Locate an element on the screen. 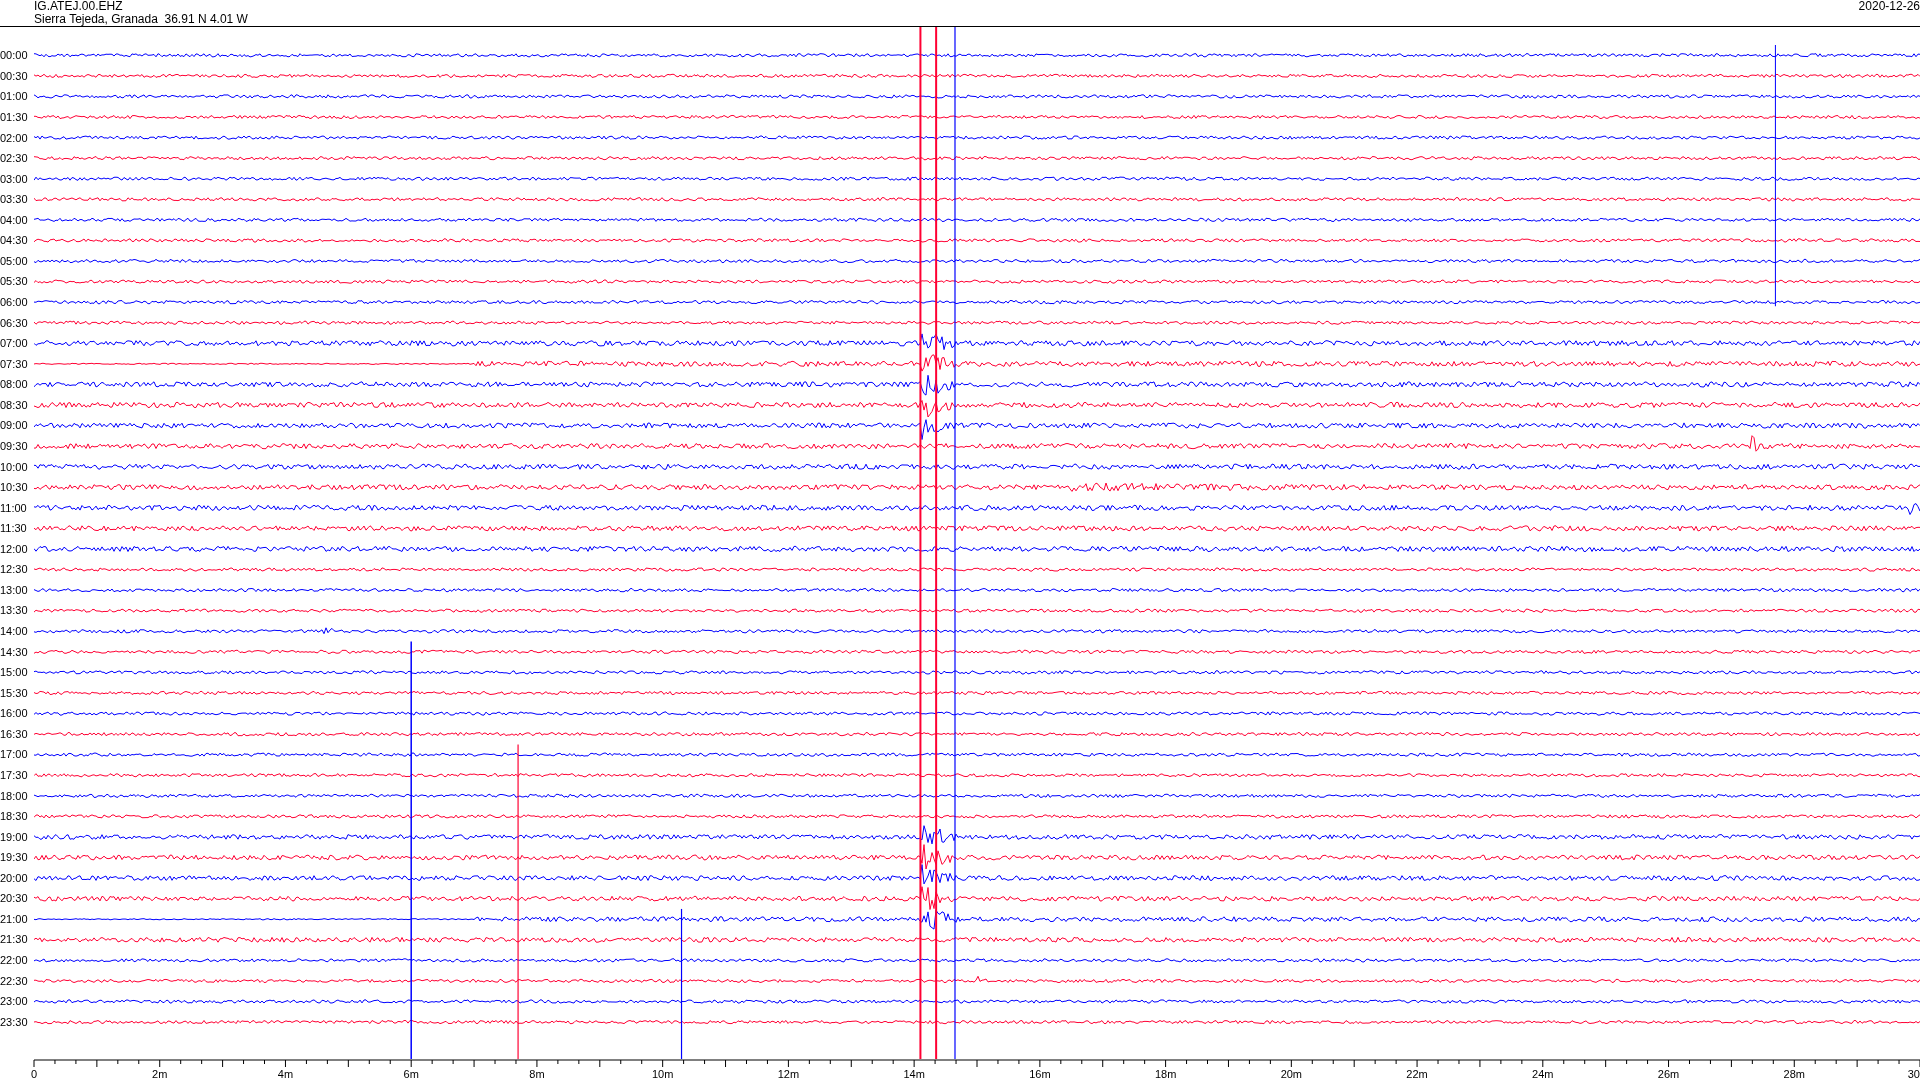  time-label: 10:30 is located at coordinates (14, 487).